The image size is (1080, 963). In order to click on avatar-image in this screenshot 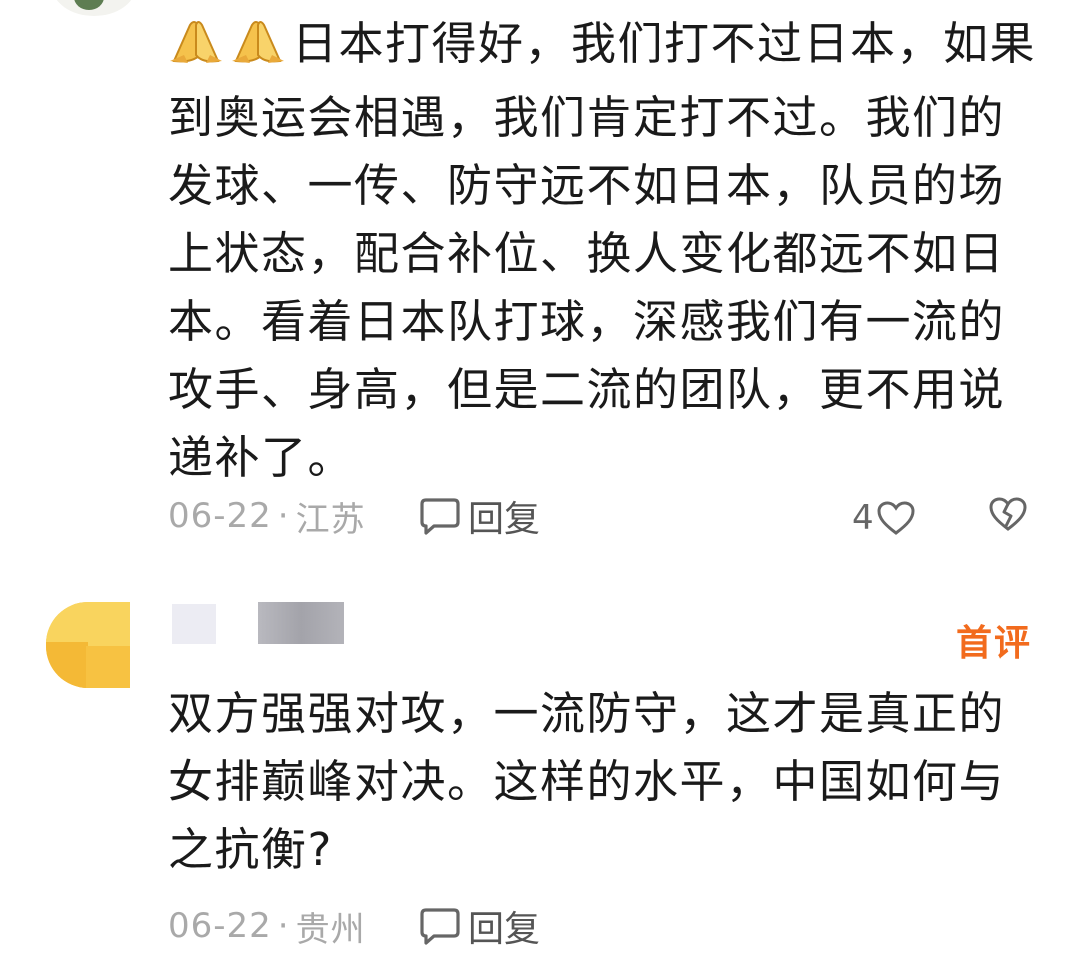, I will do `click(89, 5)`.